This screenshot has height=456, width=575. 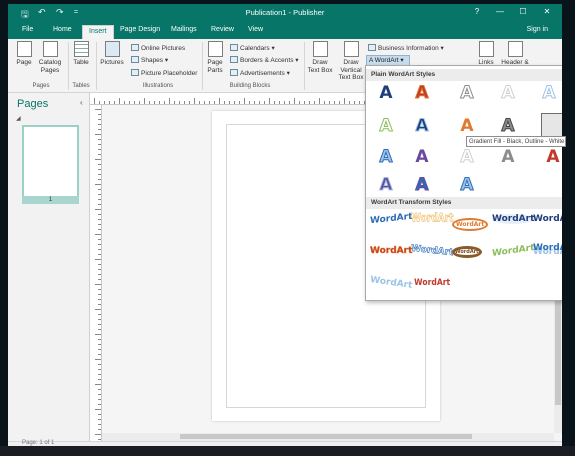 I want to click on tab-home: Home, so click(x=62, y=29).